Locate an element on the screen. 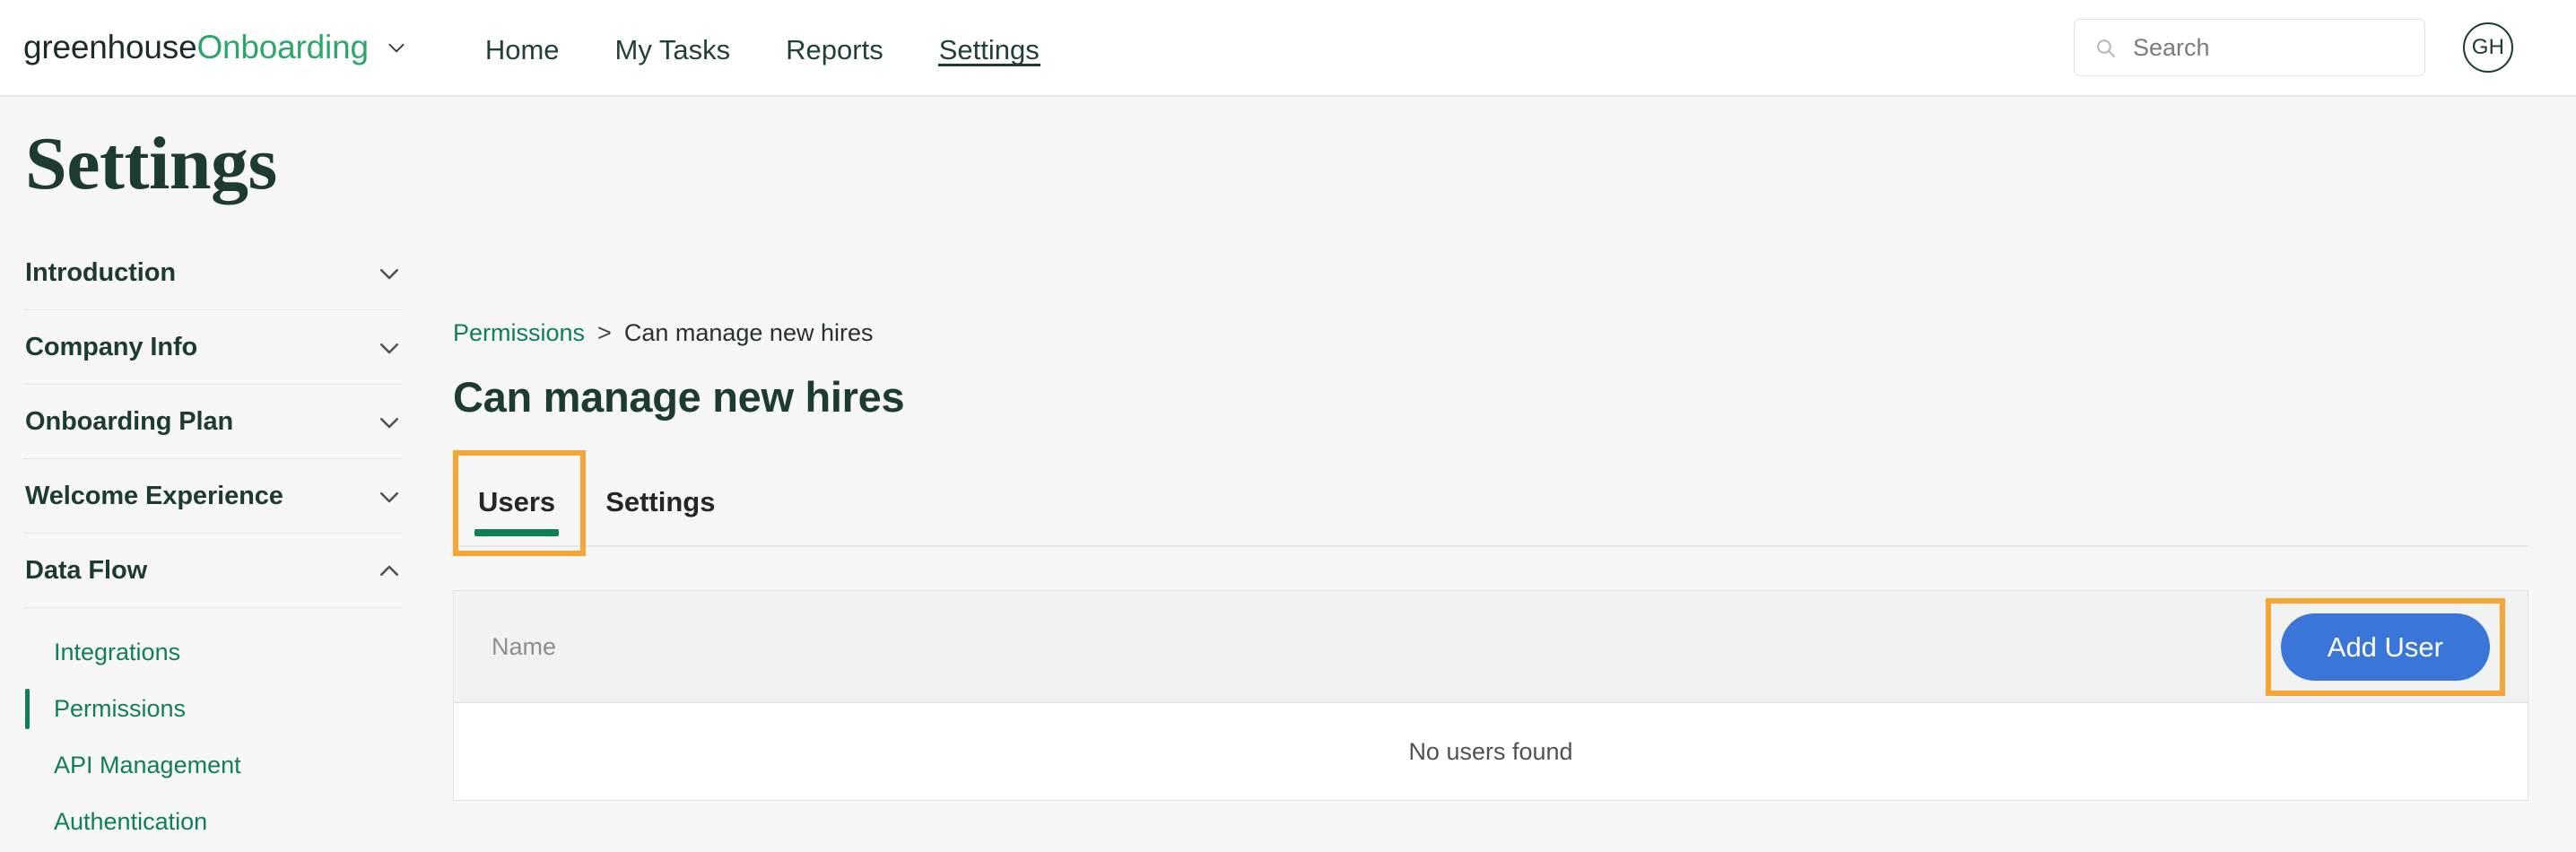 This screenshot has width=2576, height=852. main-navigation: Home My Tasks Reports Settings is located at coordinates (762, 47).